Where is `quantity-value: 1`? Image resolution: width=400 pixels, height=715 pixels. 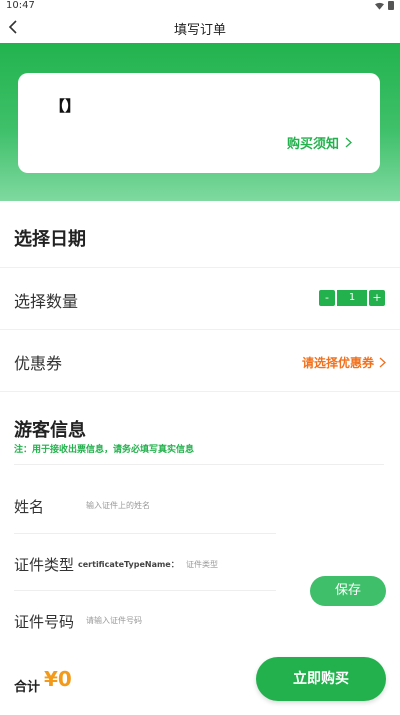 quantity-value: 1 is located at coordinates (352, 298).